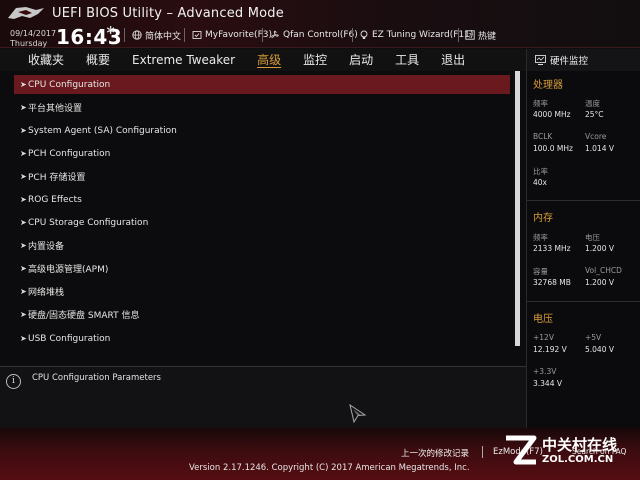 Image resolution: width=640 pixels, height=480 pixels. I want to click on zol-watermark: 中关村在线 ZOL.COM.CN, so click(567, 454).